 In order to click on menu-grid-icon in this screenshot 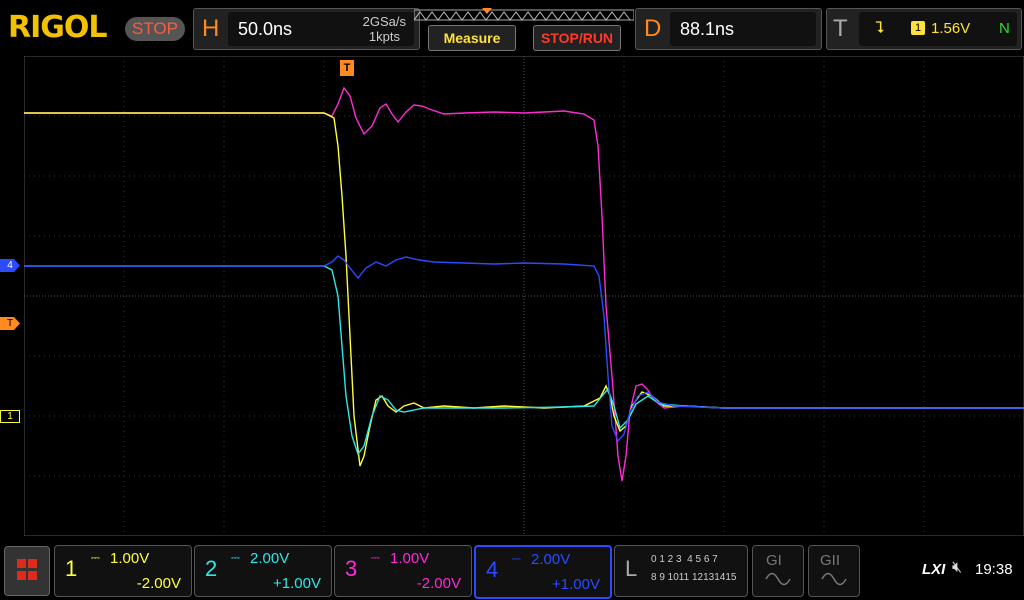, I will do `click(27, 569)`.